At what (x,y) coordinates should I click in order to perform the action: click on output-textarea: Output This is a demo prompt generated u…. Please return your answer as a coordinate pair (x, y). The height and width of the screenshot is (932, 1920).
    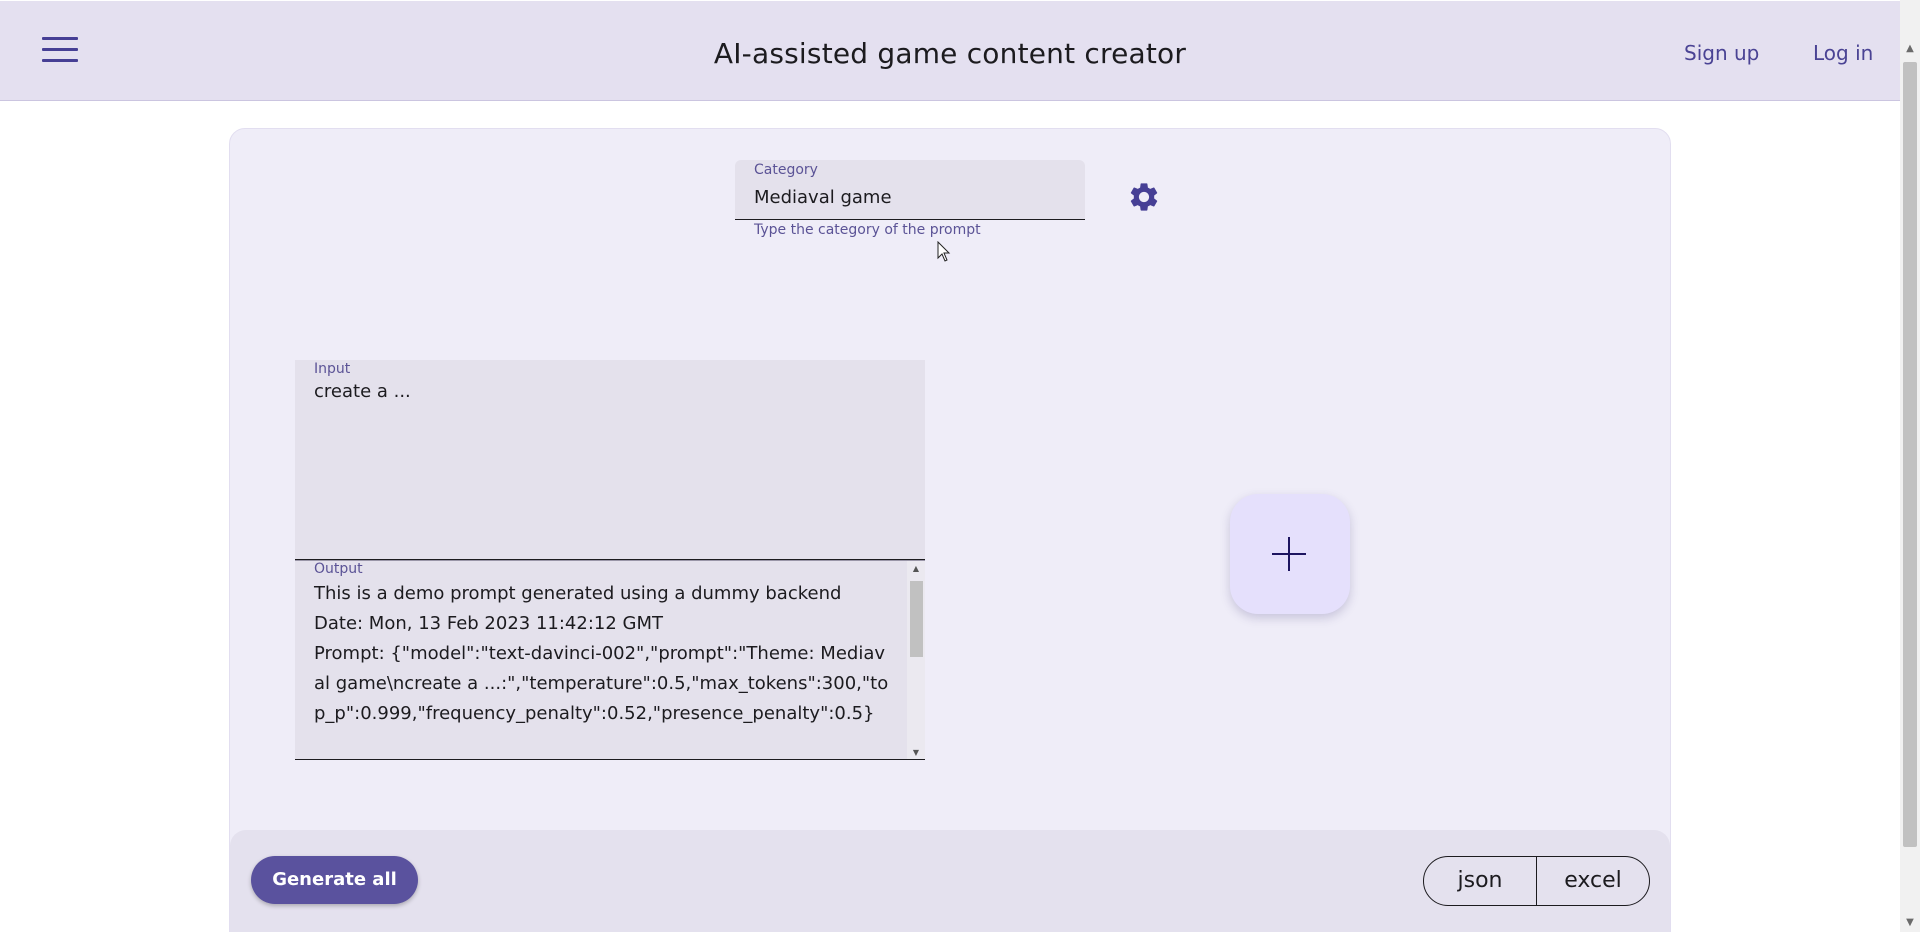
    Looking at the image, I should click on (610, 660).